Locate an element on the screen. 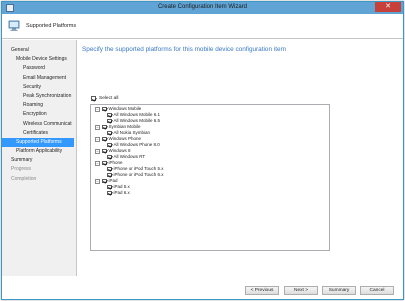  computer-icon is located at coordinates (14, 25).